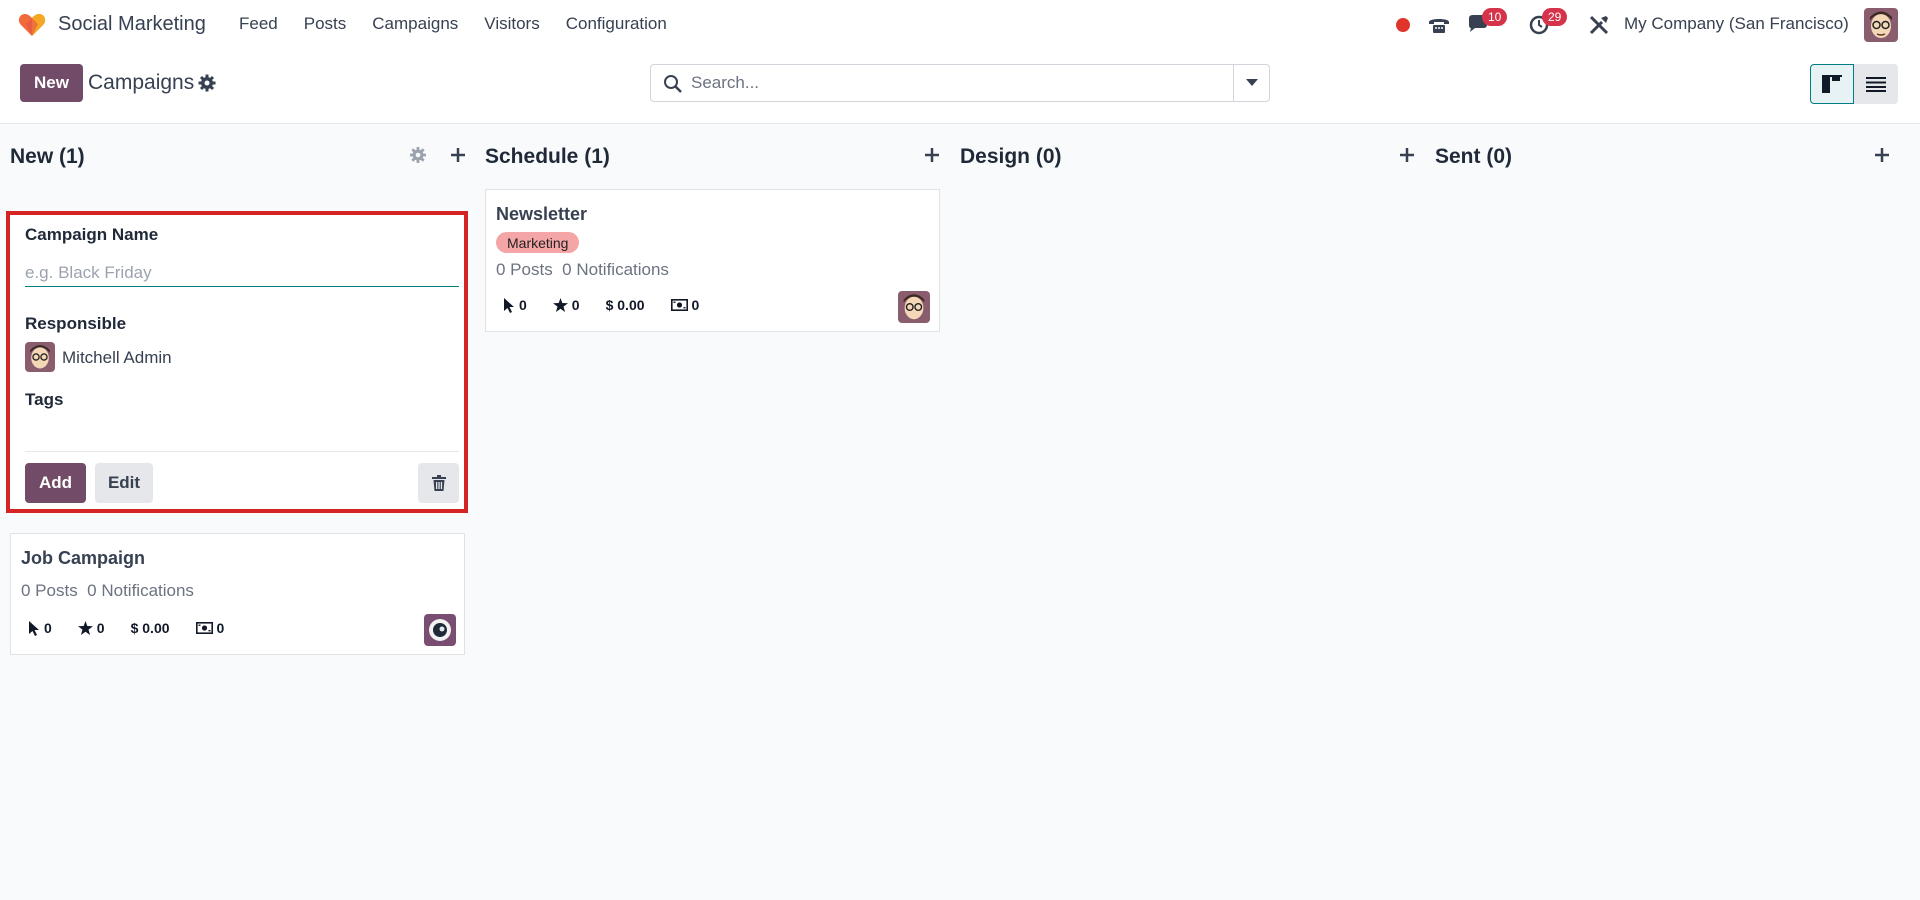  I want to click on heart-logo-icon, so click(32, 25).